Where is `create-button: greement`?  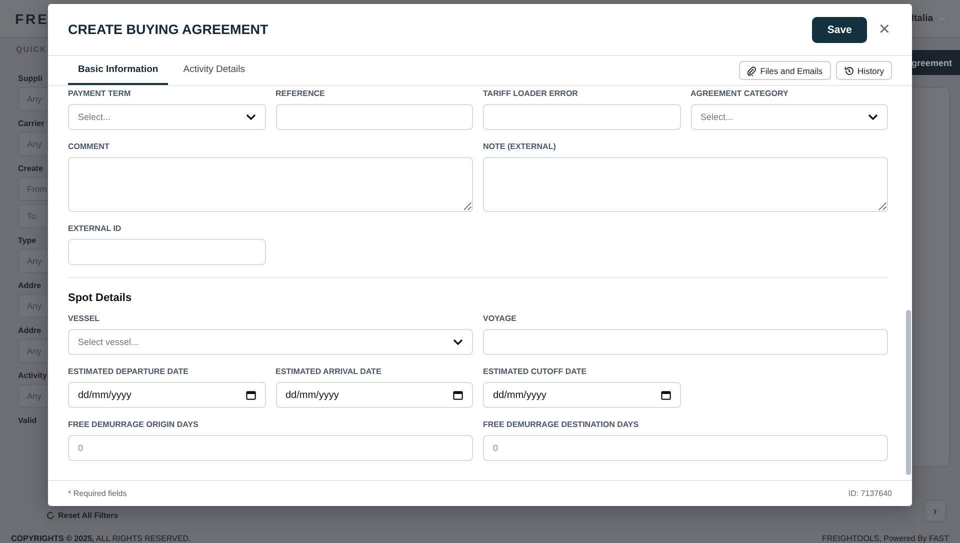 create-button: greement is located at coordinates (934, 62).